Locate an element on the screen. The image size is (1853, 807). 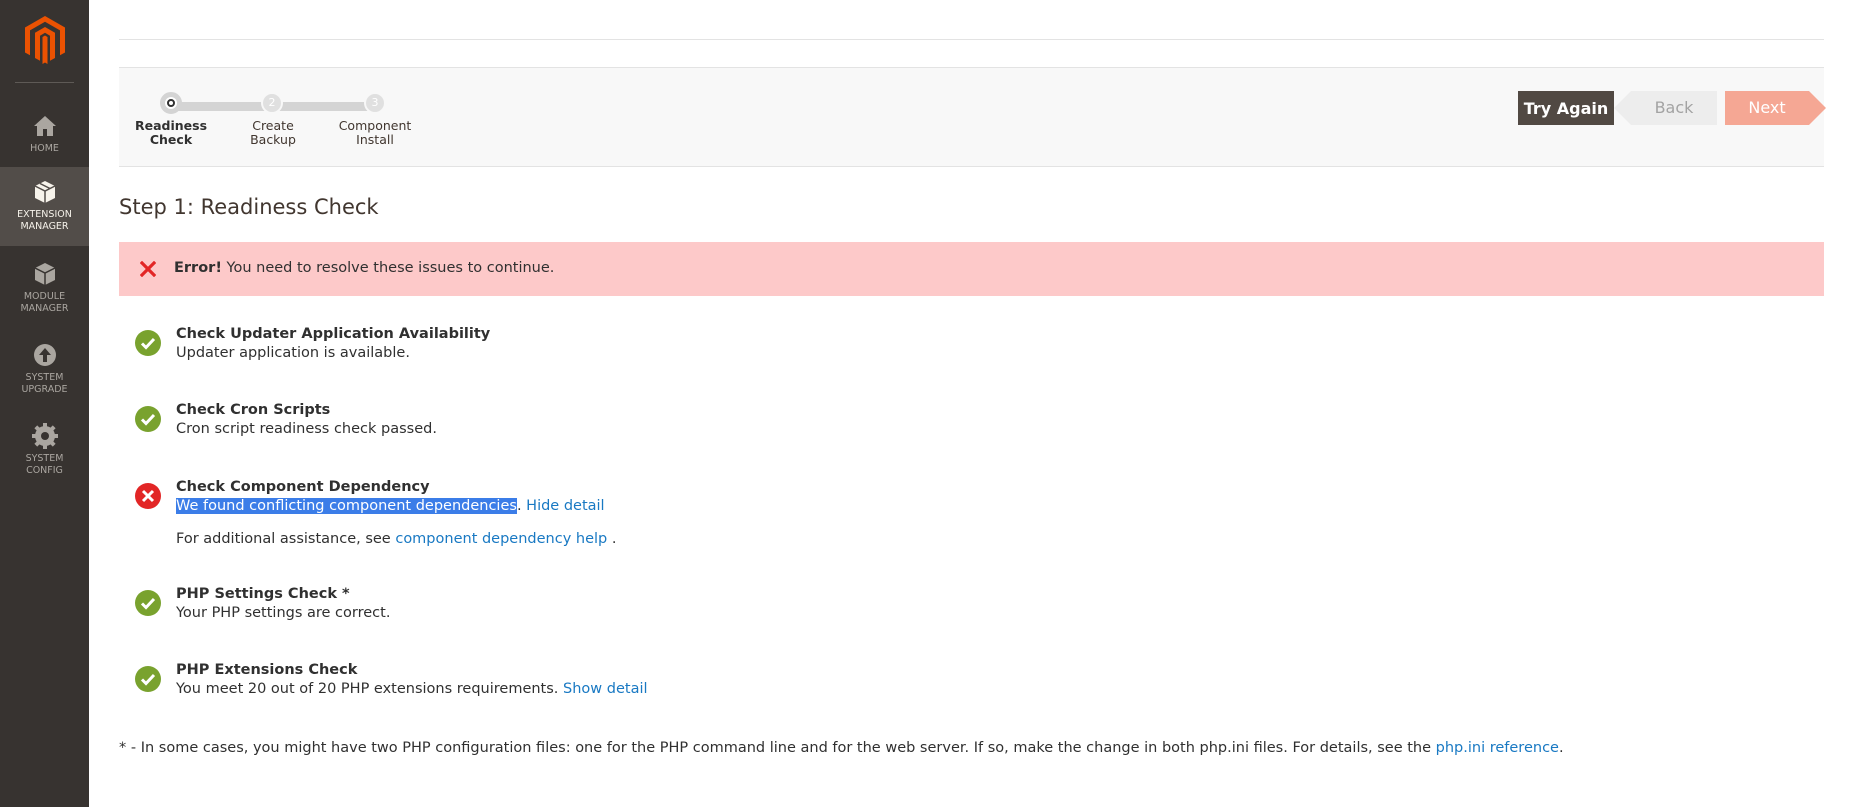
php-ini-reference-link: php.ini reference is located at coordinates (1497, 748).